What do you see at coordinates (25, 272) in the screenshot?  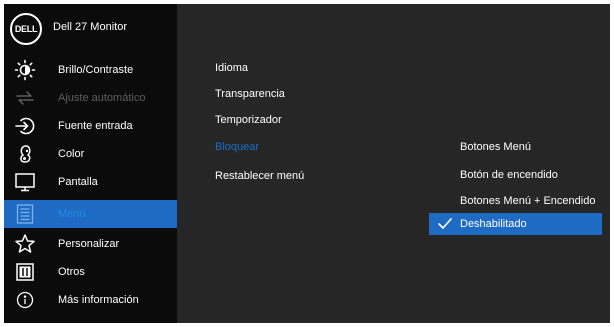 I see `others-icon` at bounding box center [25, 272].